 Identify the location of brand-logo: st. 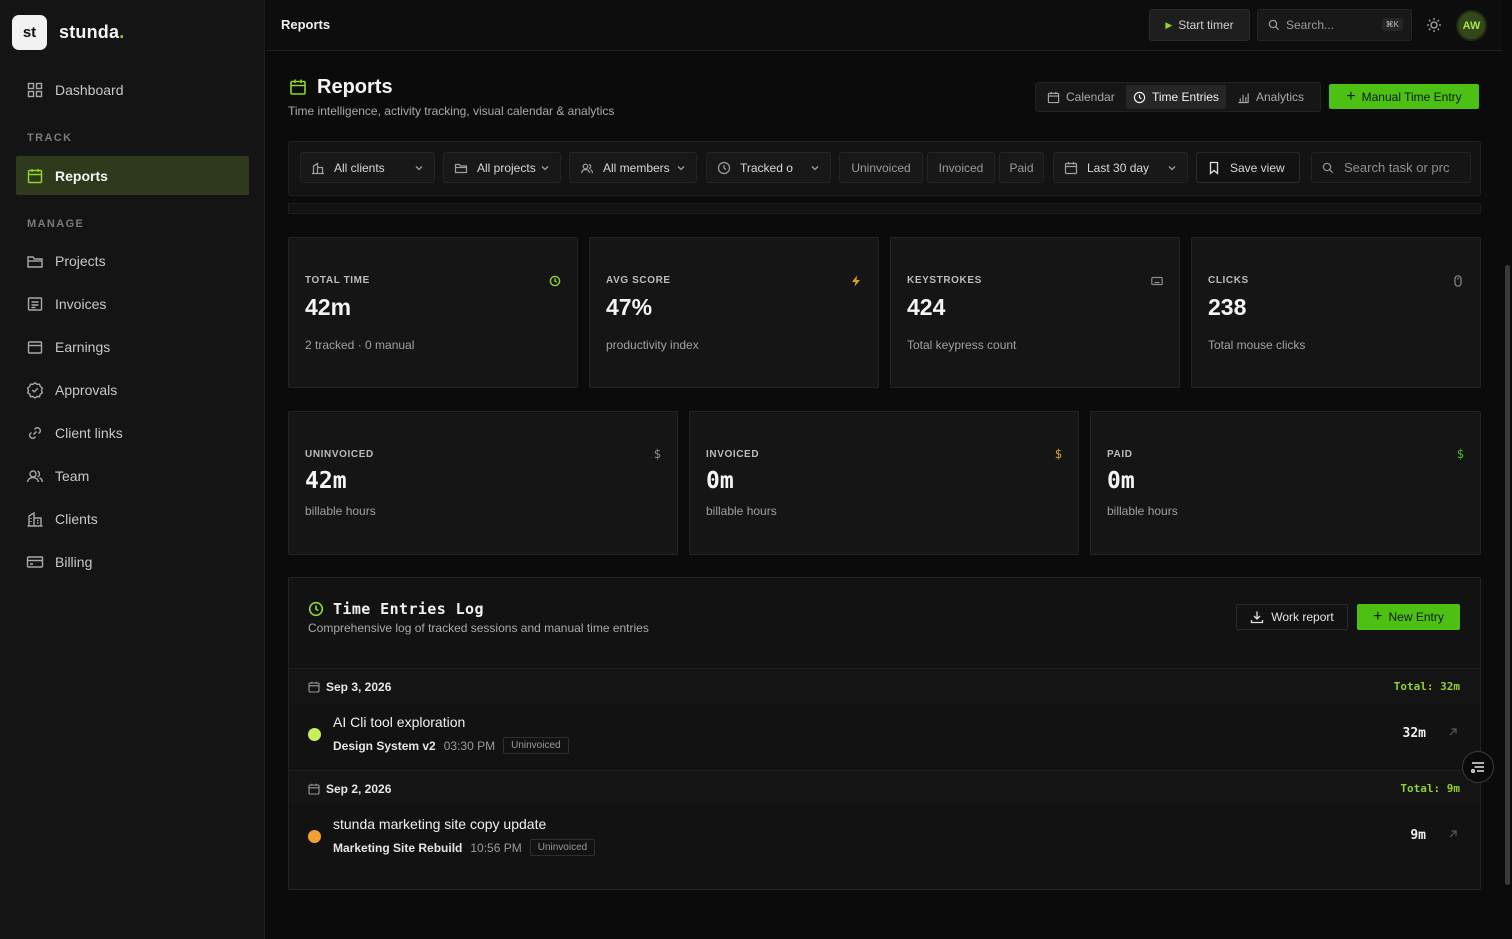
(29, 32).